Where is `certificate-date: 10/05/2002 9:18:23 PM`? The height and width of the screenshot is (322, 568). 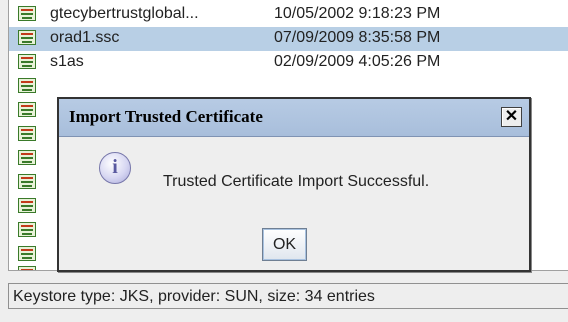
certificate-date: 10/05/2002 9:18:23 PM is located at coordinates (357, 13).